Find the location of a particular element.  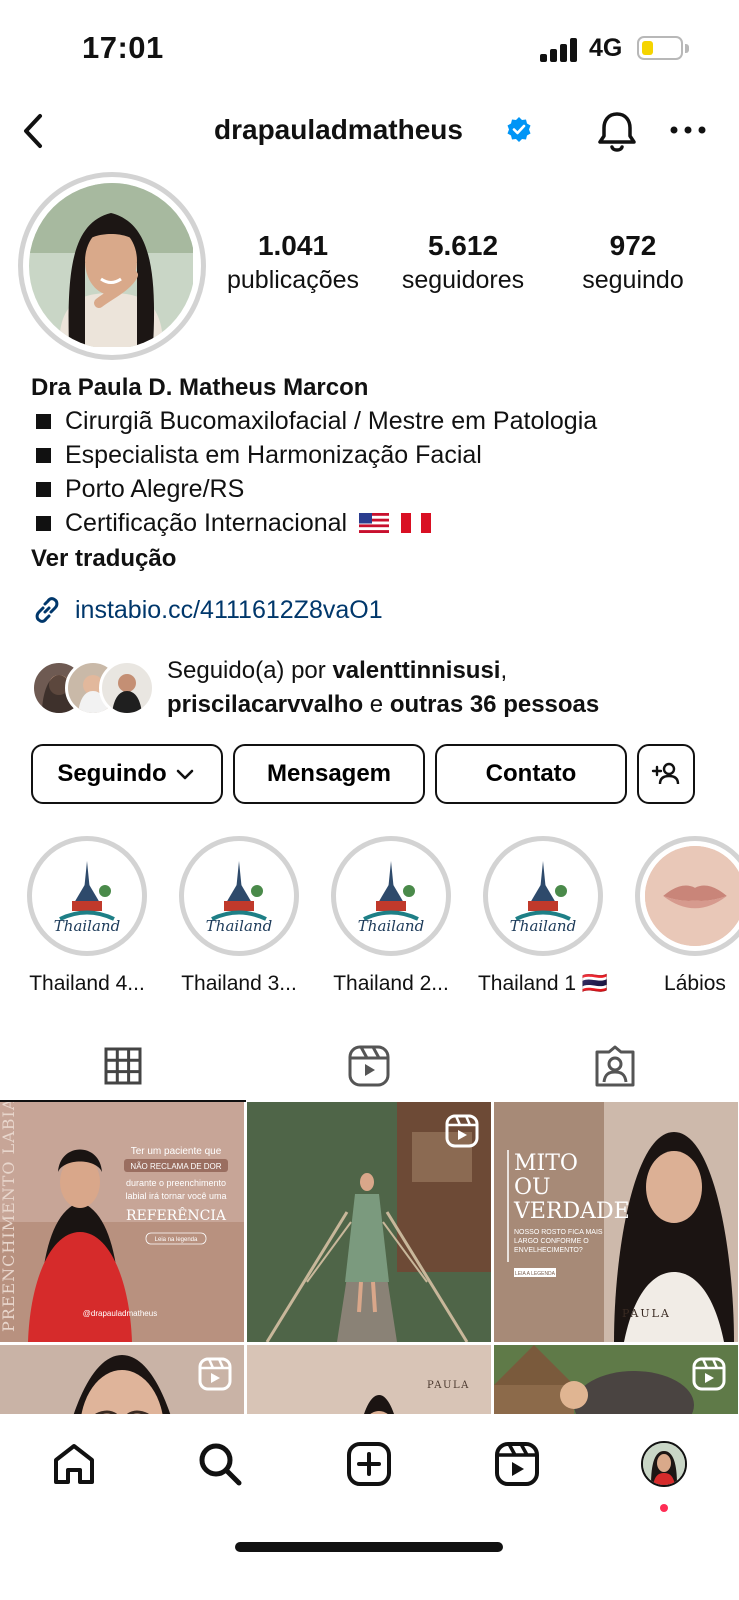

battery-tip is located at coordinates (687, 48).